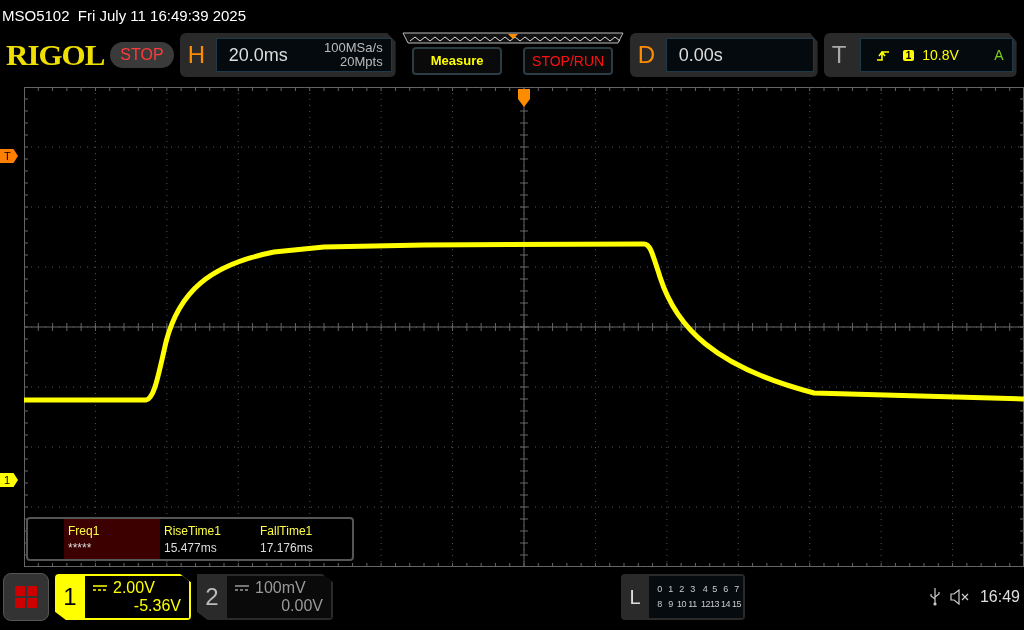 This screenshot has height=630, width=1024. What do you see at coordinates (940, 55) in the screenshot?
I see `trigger-level: 10.8V` at bounding box center [940, 55].